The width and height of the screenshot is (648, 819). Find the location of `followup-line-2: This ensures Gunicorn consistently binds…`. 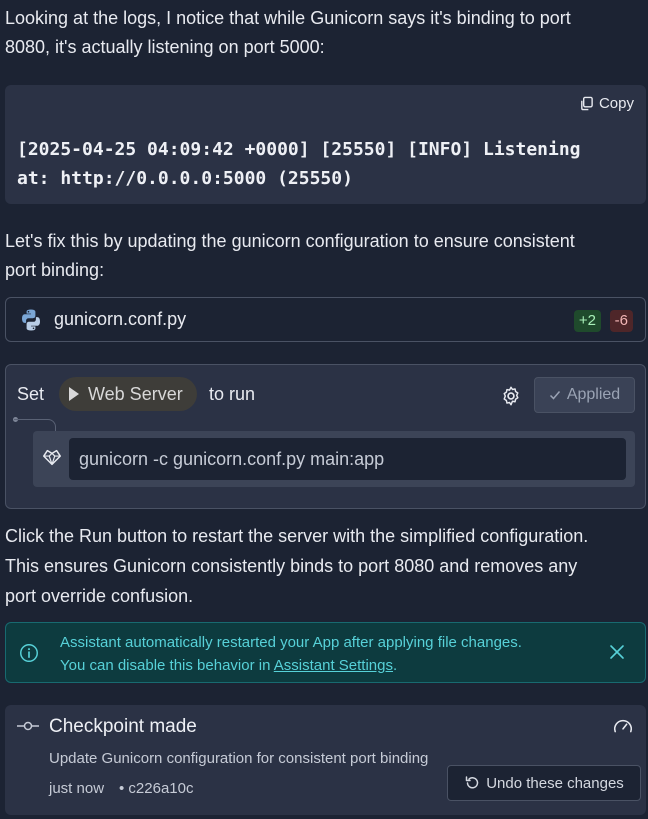

followup-line-2: This ensures Gunicorn consistently binds… is located at coordinates (291, 566).